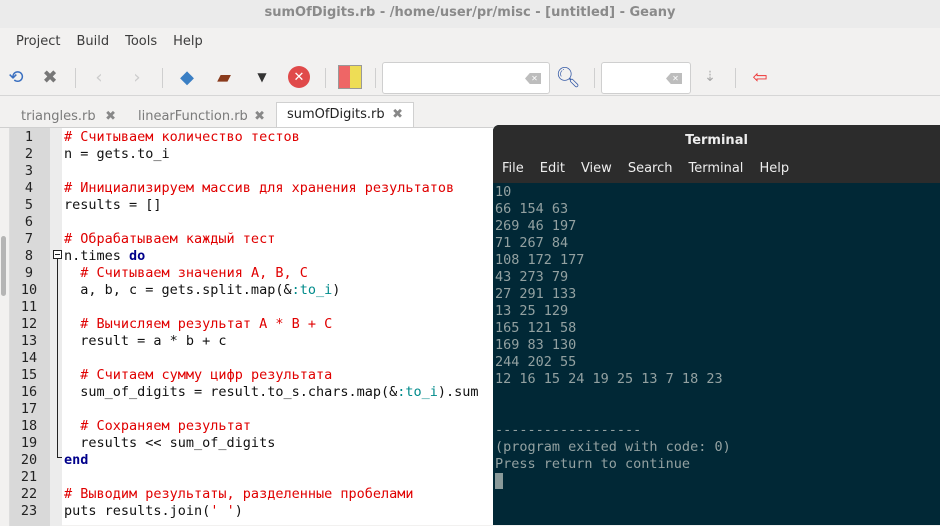  Describe the element at coordinates (29, 460) in the screenshot. I see `line-number: 20` at that location.